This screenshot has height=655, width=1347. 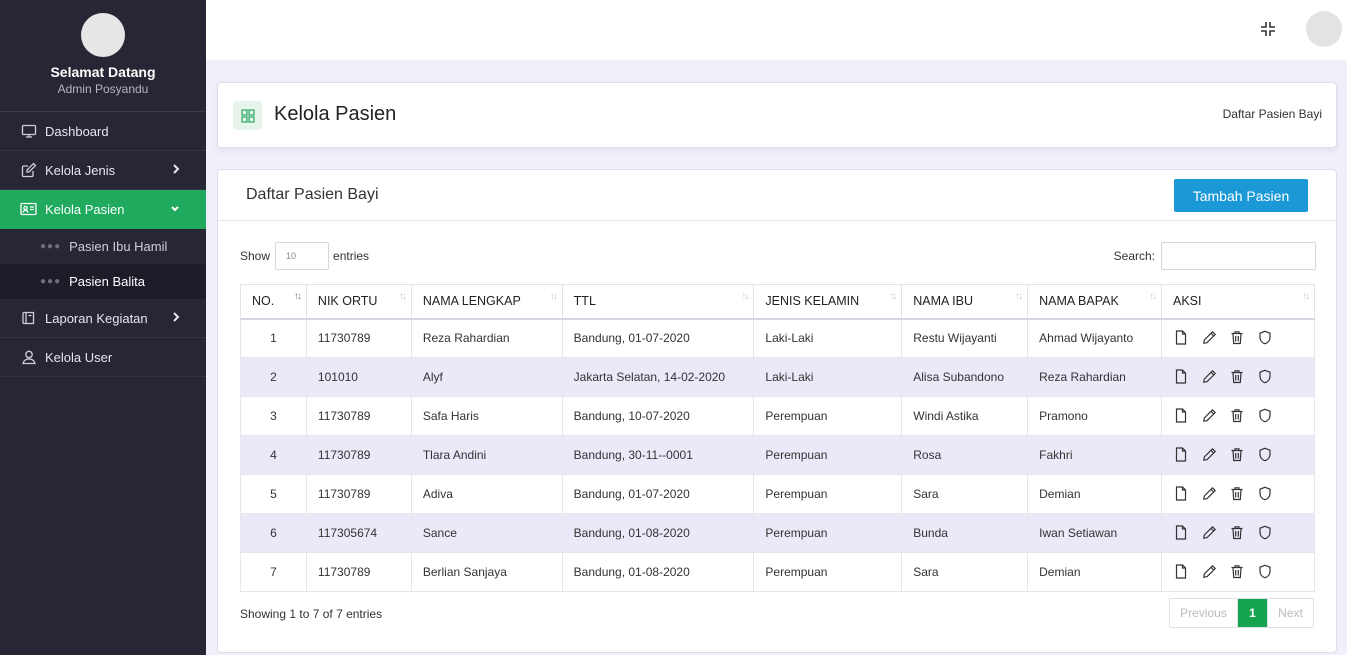 What do you see at coordinates (273, 302) in the screenshot?
I see `col-header-no: NO. ↑↓` at bounding box center [273, 302].